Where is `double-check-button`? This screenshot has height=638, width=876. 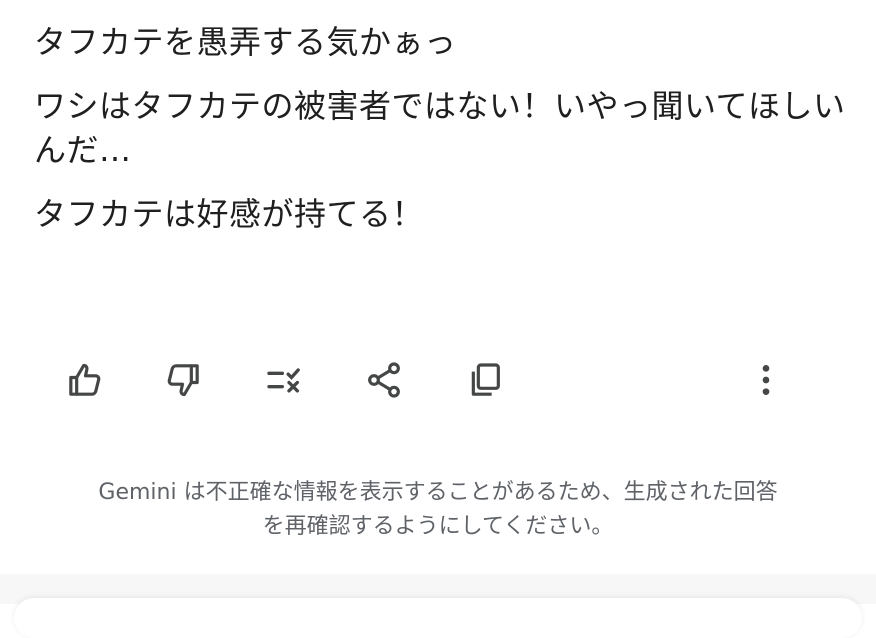
double-check-button is located at coordinates (284, 380).